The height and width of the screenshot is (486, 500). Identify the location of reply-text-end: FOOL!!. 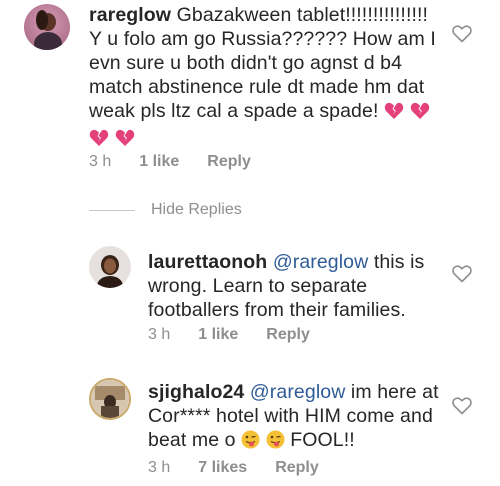
(322, 440).